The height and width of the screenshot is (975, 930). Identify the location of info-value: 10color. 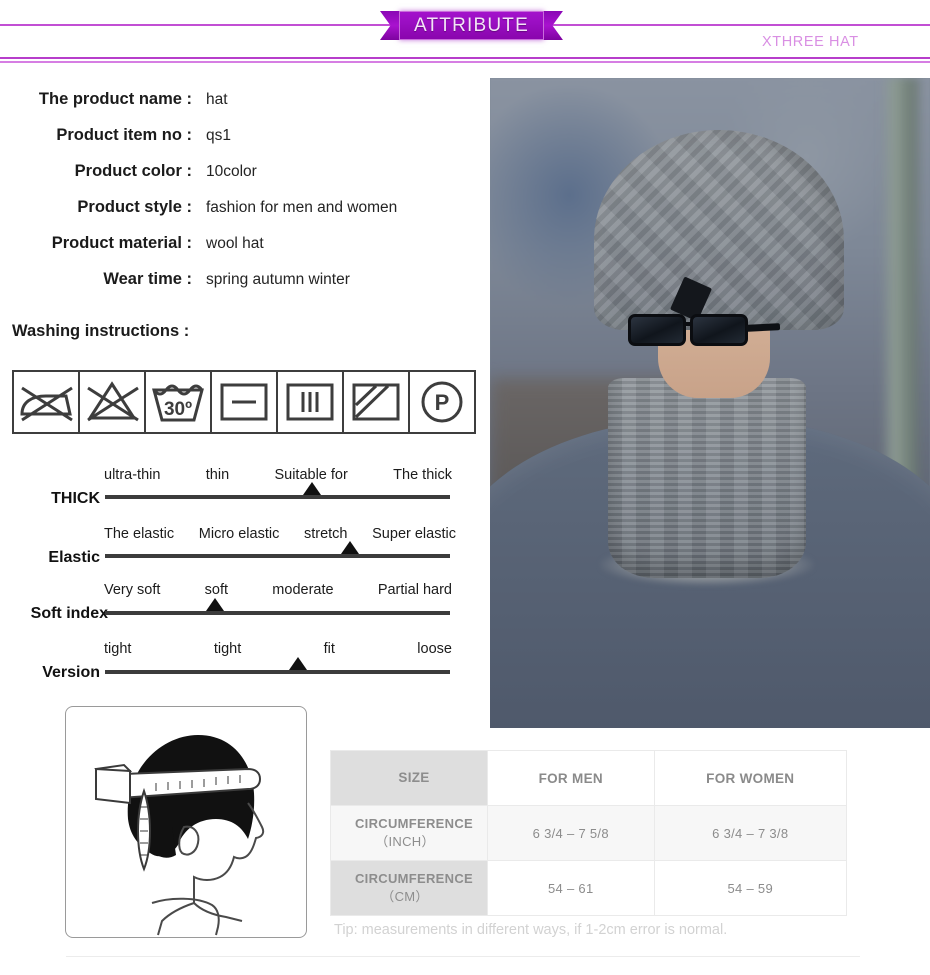
(231, 171).